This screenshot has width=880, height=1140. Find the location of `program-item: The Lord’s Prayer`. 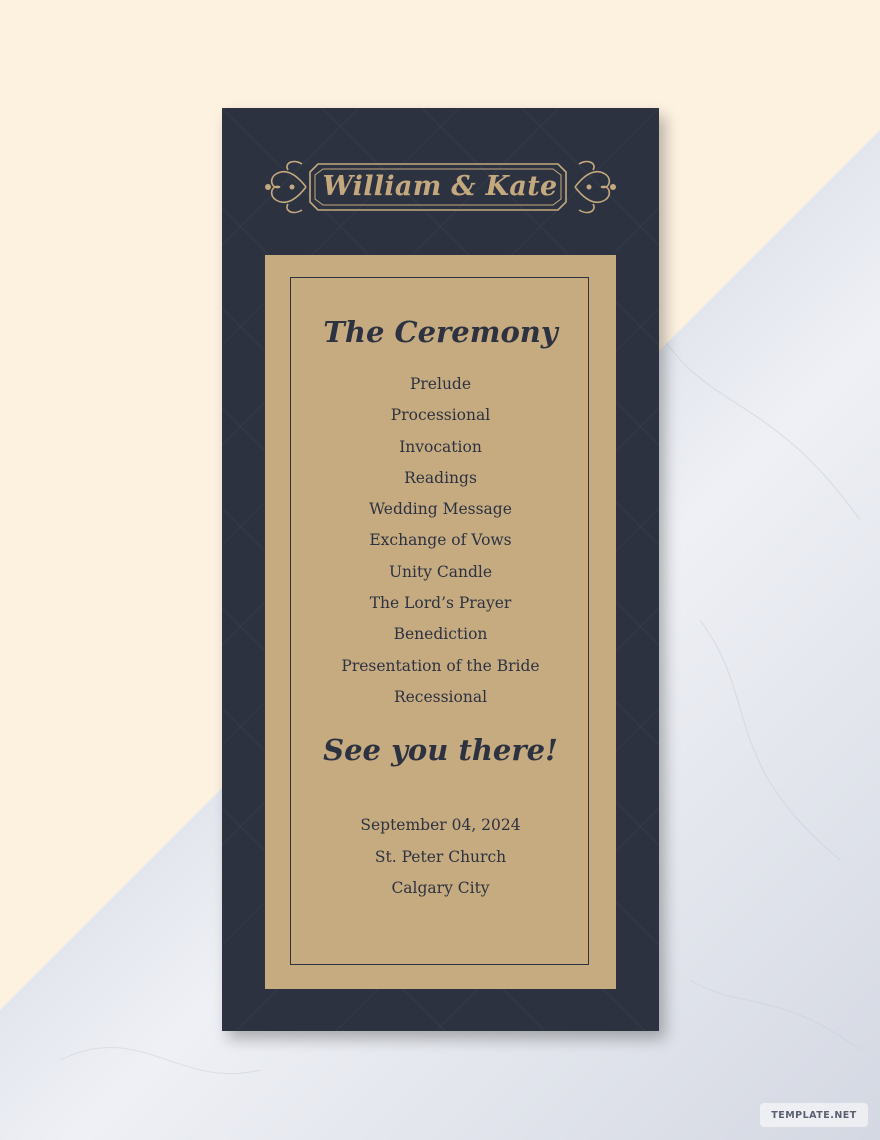

program-item: The Lord’s Prayer is located at coordinates (440, 603).